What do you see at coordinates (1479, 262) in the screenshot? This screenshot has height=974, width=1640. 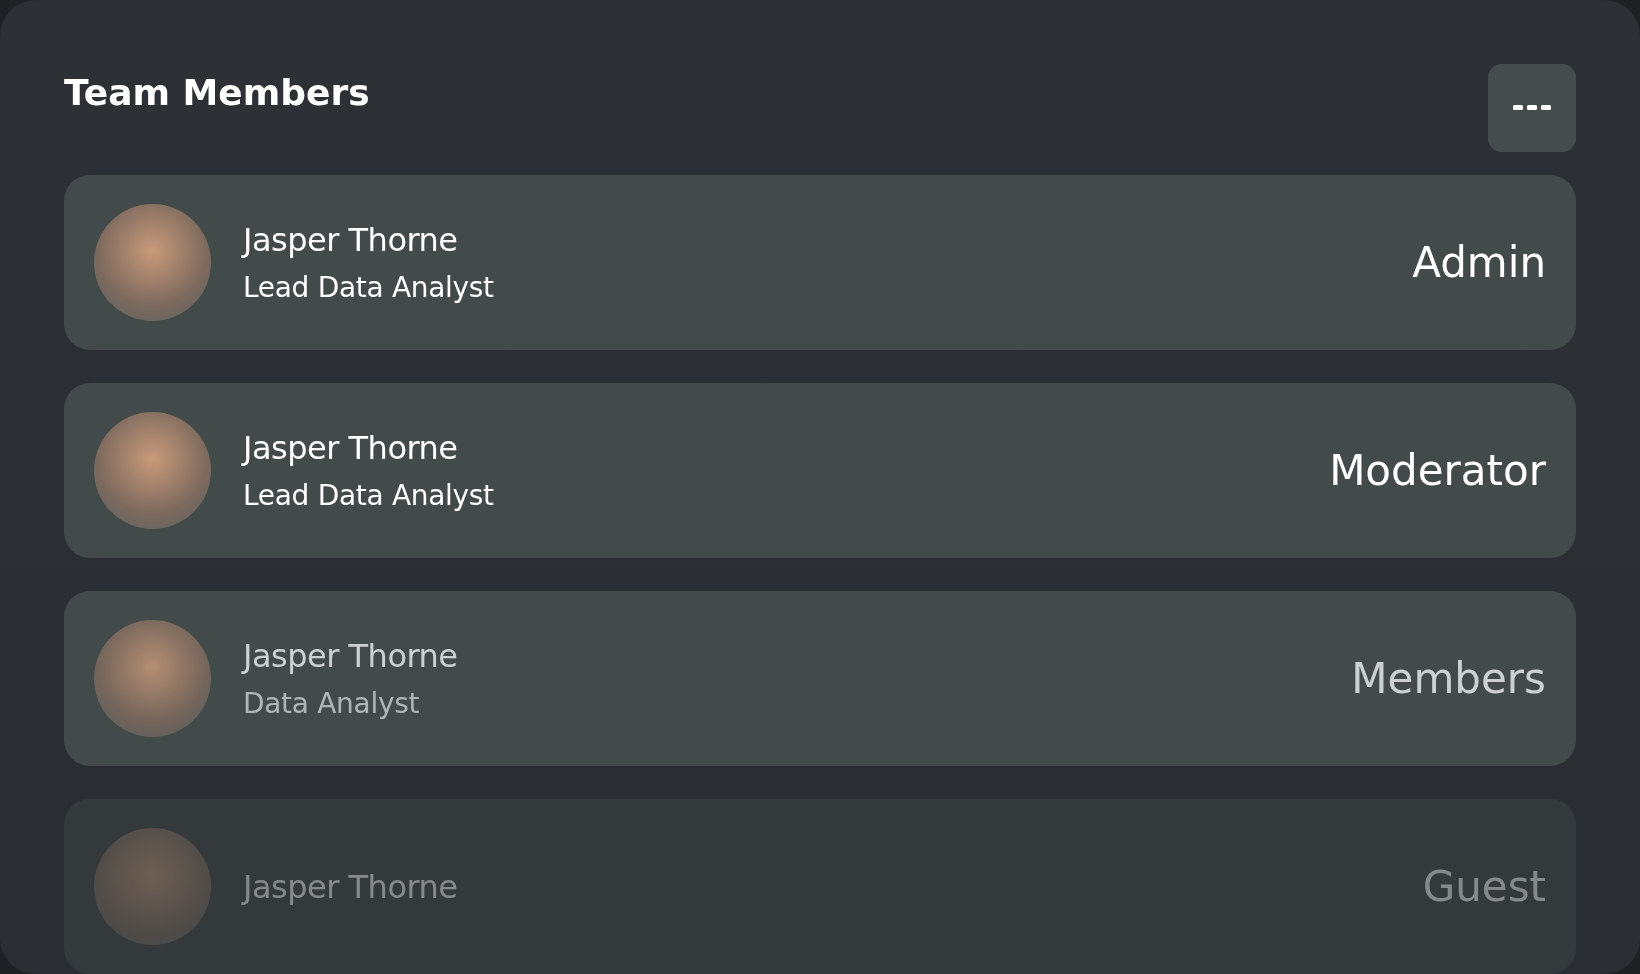 I see `member-role: Admin` at bounding box center [1479, 262].